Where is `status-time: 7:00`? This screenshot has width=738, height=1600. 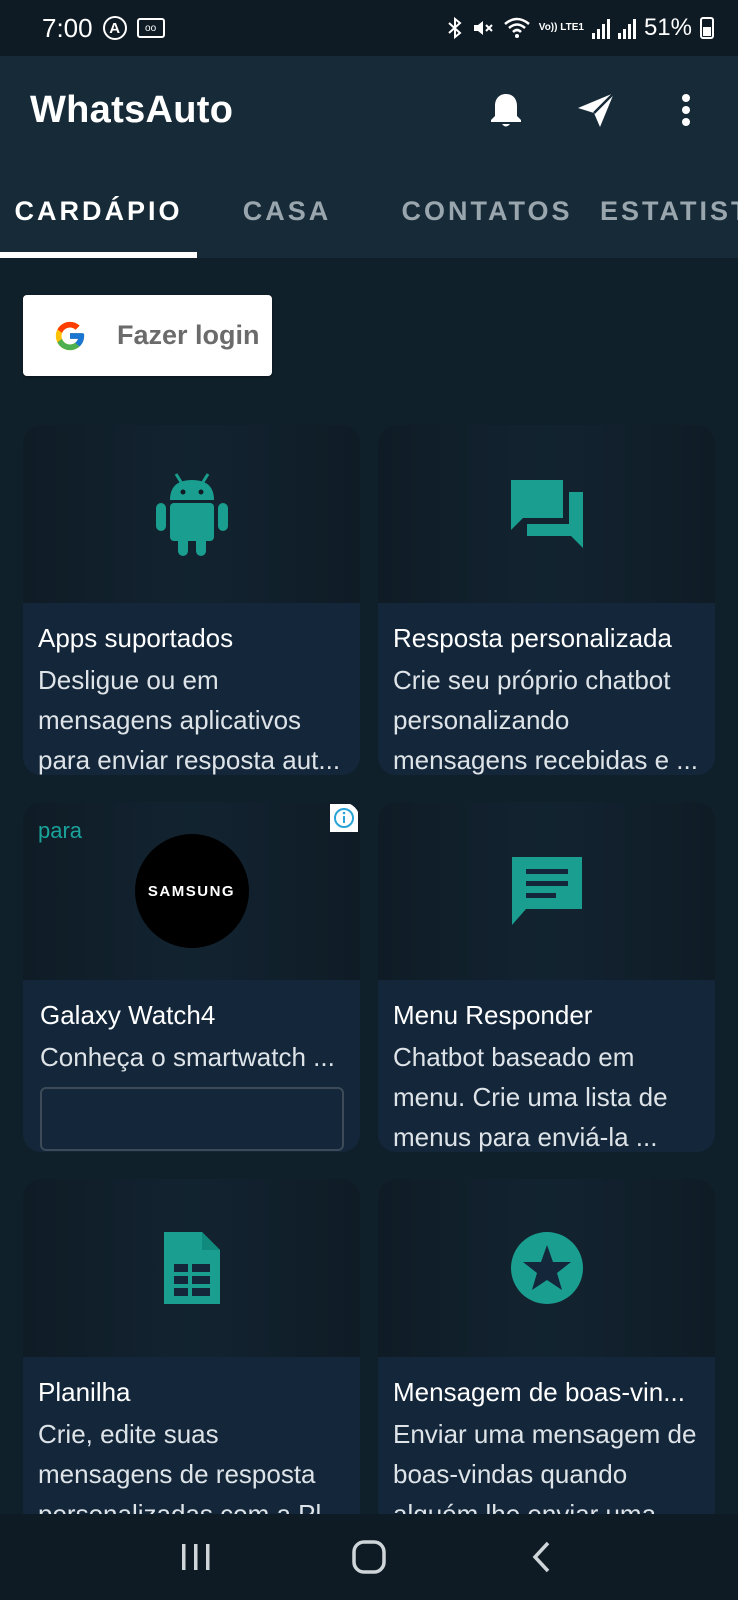
status-time: 7:00 is located at coordinates (67, 27).